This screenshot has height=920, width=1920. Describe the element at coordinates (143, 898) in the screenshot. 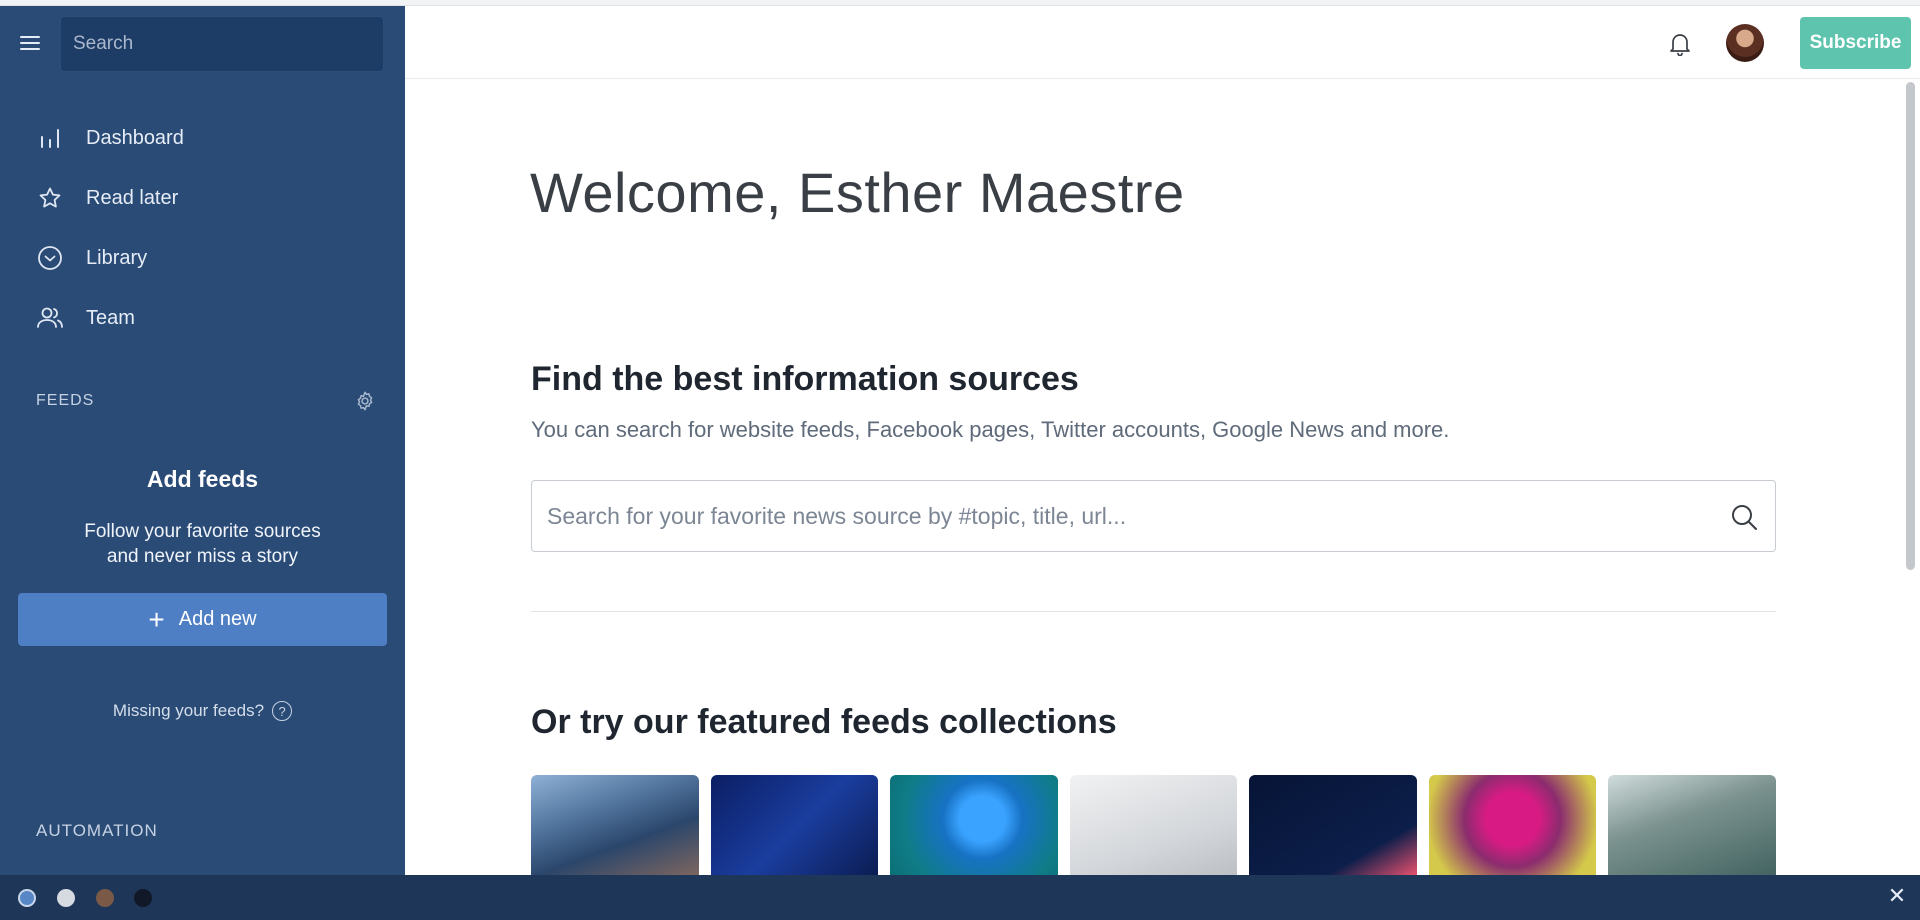

I see `theme-swatch-dark` at that location.